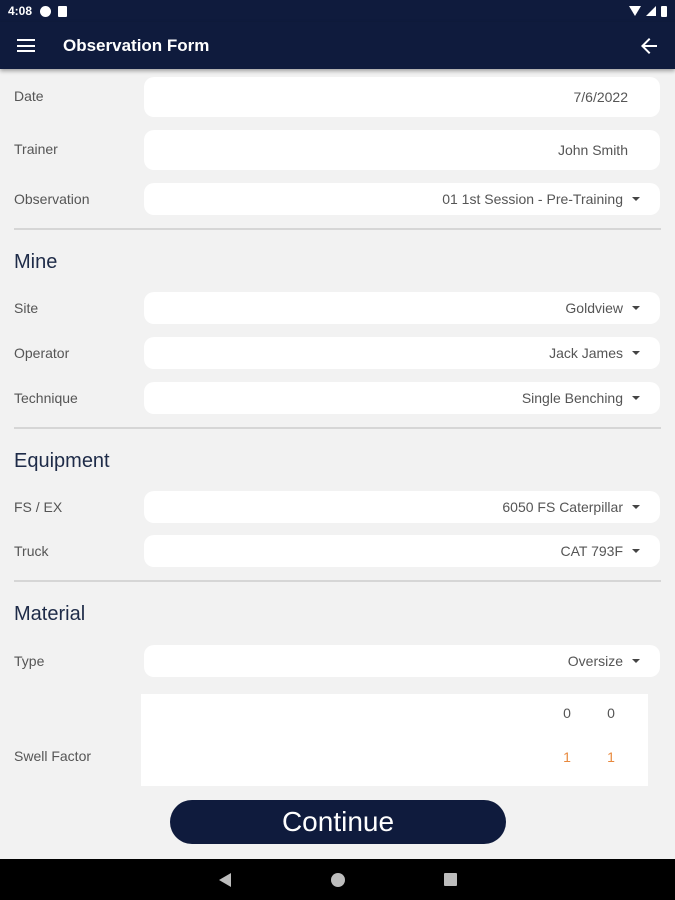  I want to click on swell-factor-label: Swell Factor, so click(53, 756).